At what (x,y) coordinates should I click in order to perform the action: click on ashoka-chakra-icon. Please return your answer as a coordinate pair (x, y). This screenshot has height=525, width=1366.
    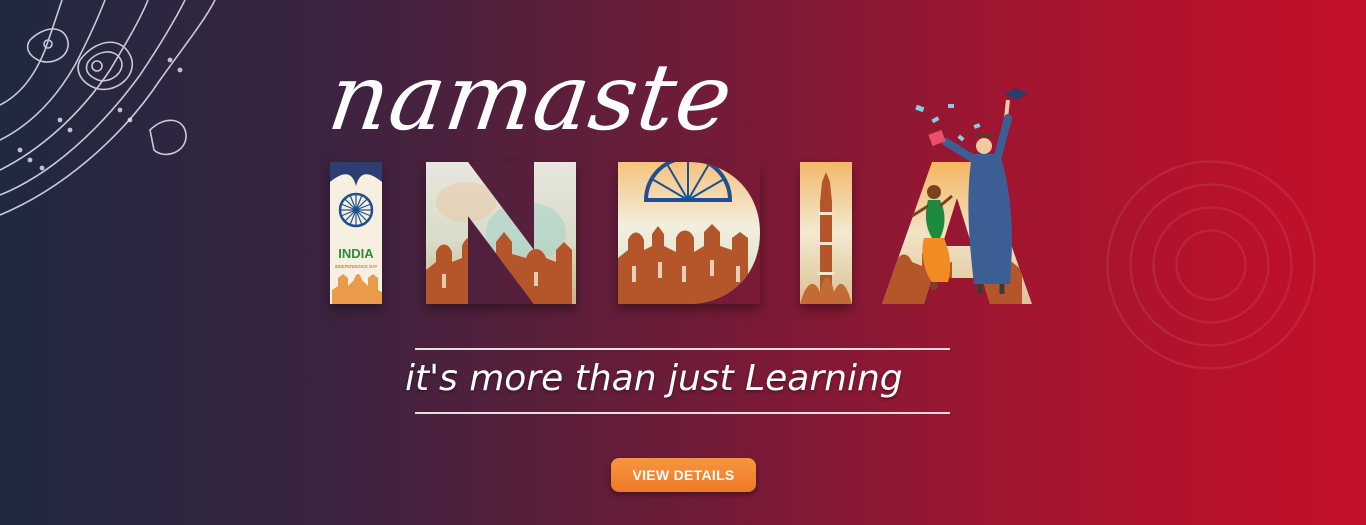
    Looking at the image, I should click on (356, 210).